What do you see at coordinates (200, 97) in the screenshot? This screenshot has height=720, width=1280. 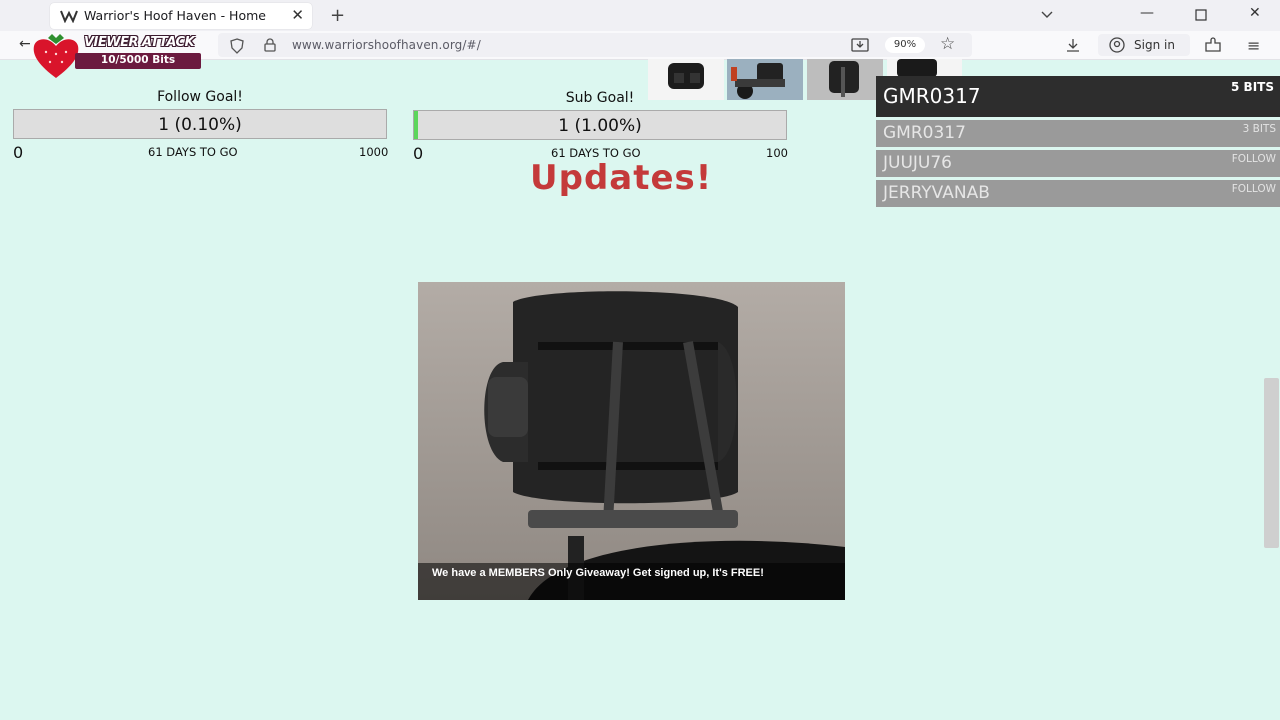 I see `follow-goal-title: Follow Goal!` at bounding box center [200, 97].